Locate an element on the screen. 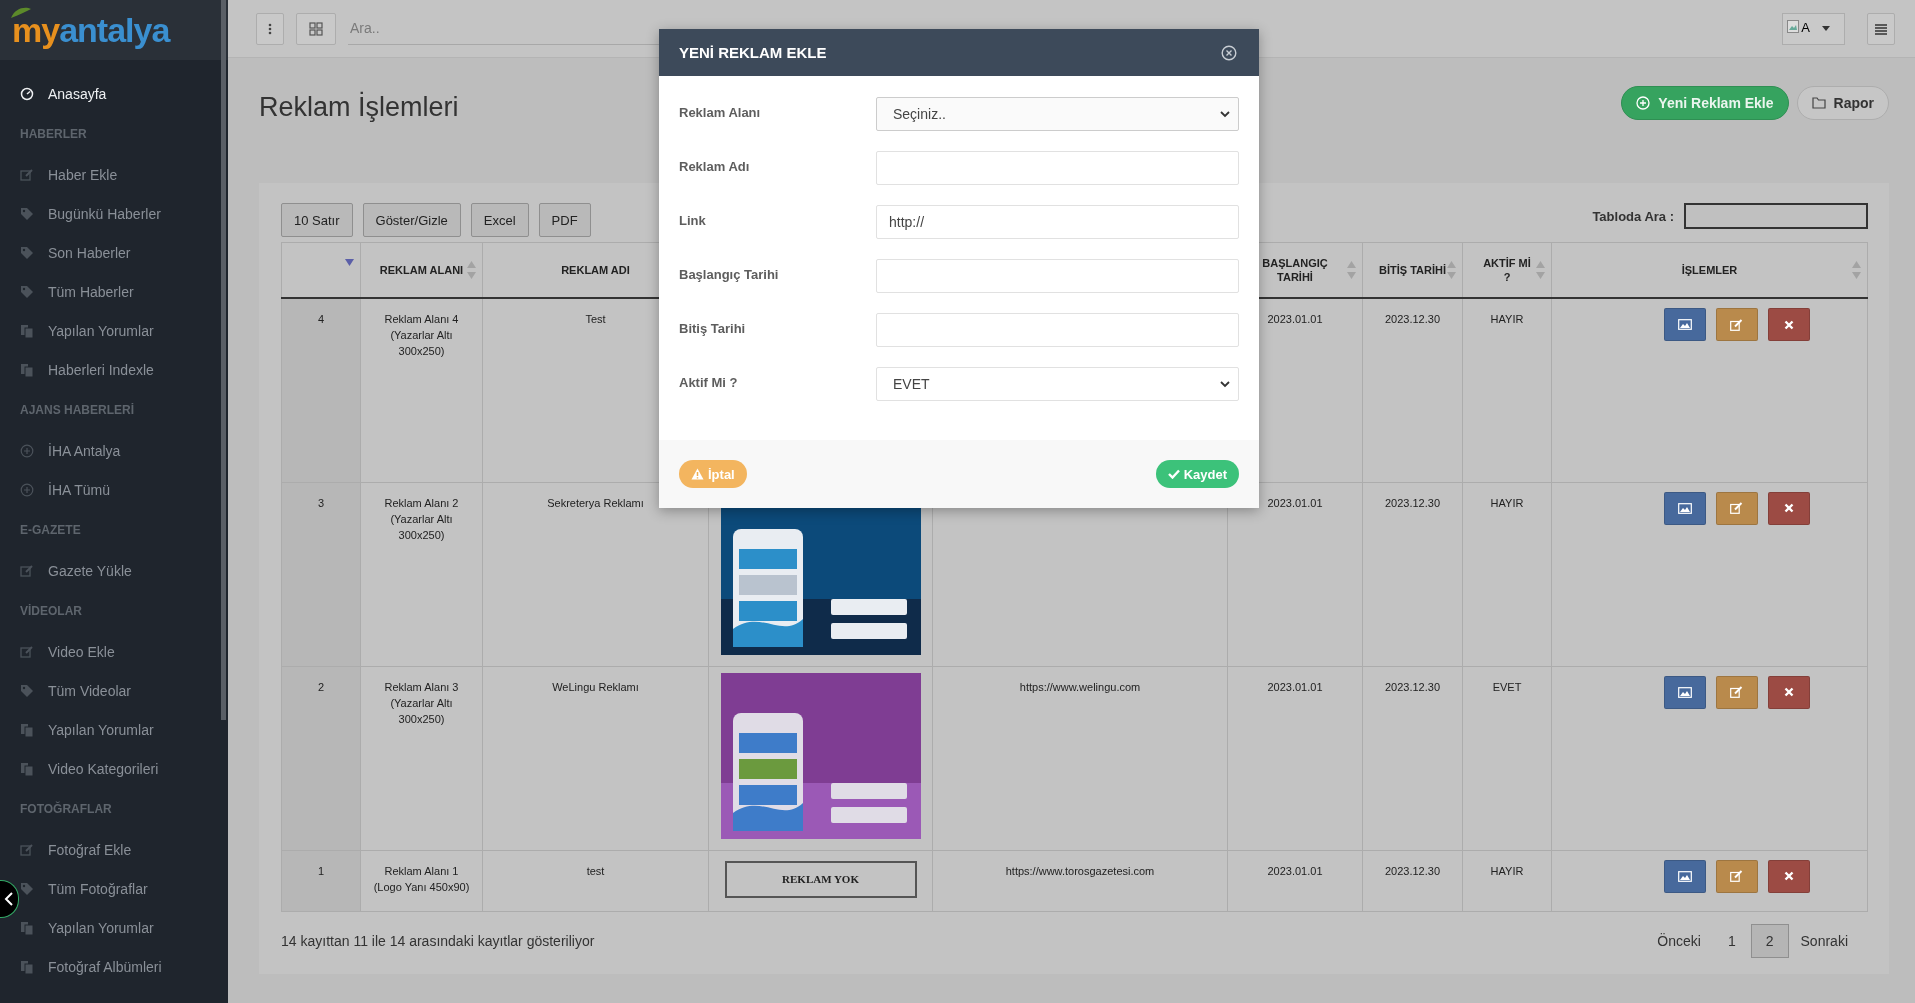 The width and height of the screenshot is (1915, 1003). section-heading: E-GAZETE is located at coordinates (51, 530).